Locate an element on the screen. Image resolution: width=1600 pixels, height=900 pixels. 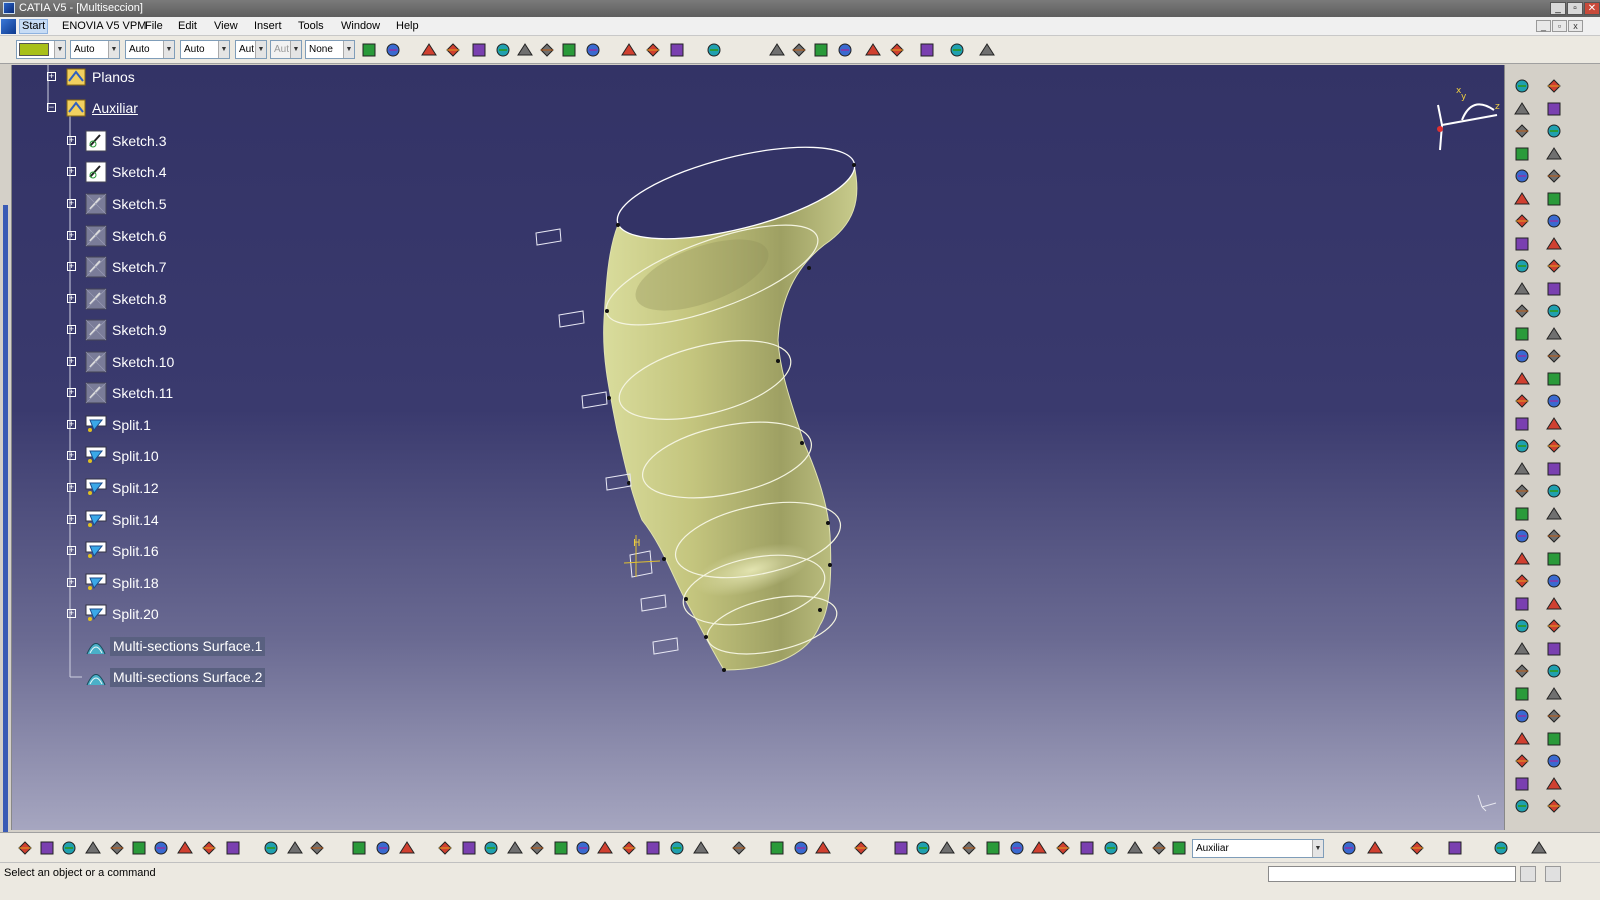
menu-start: Start is located at coordinates (34, 26).